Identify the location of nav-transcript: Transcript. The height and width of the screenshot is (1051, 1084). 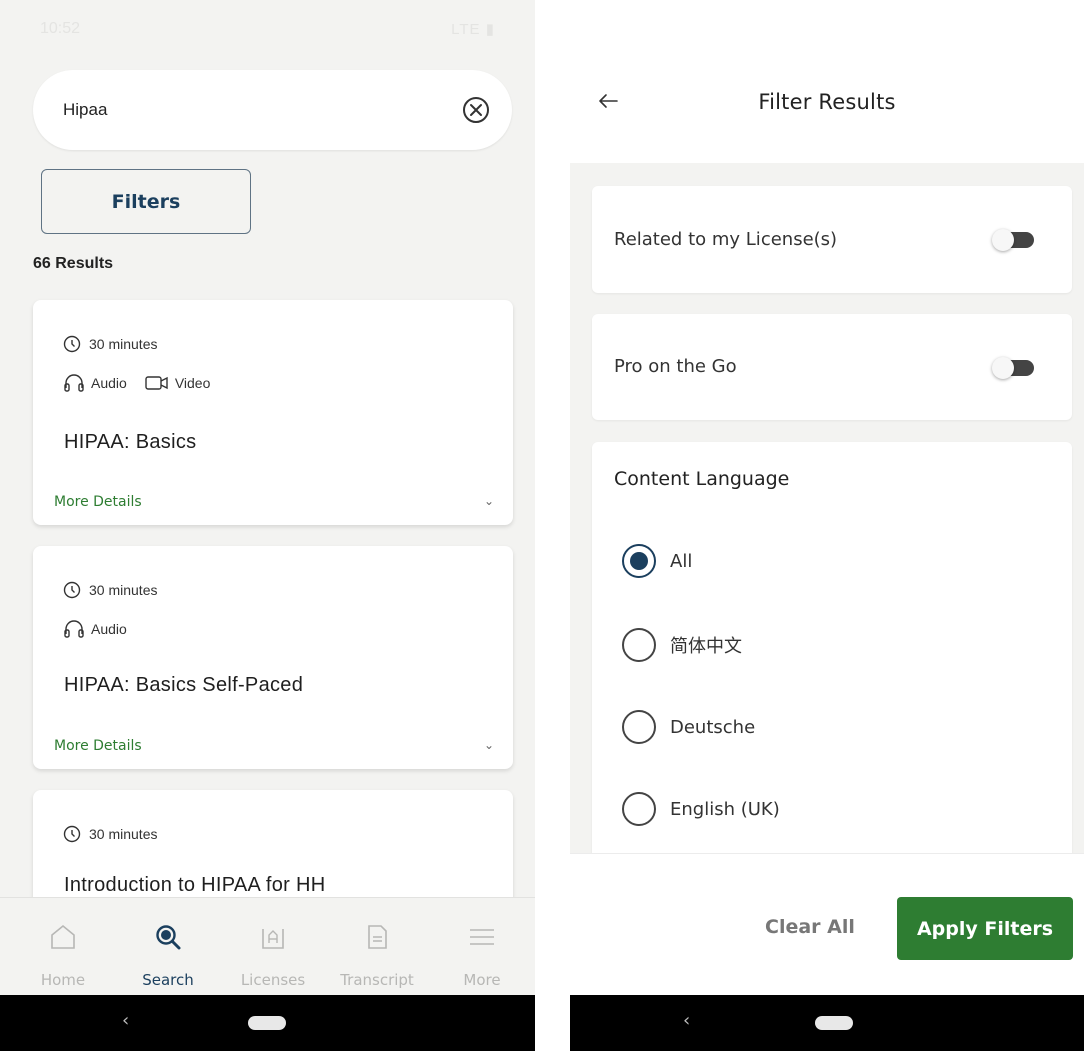
(377, 947).